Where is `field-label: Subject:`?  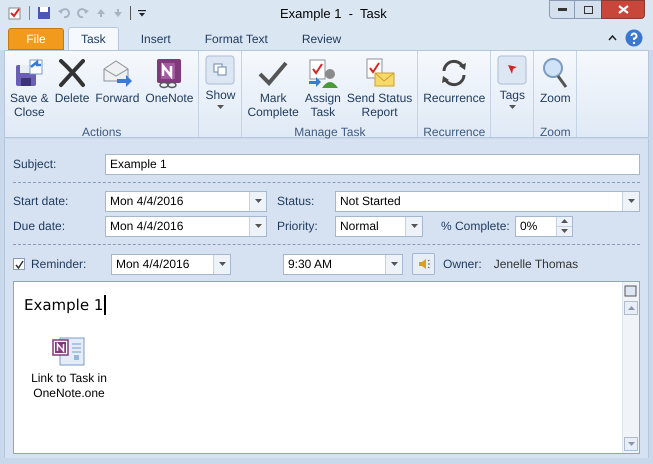
field-label: Subject: is located at coordinates (35, 164).